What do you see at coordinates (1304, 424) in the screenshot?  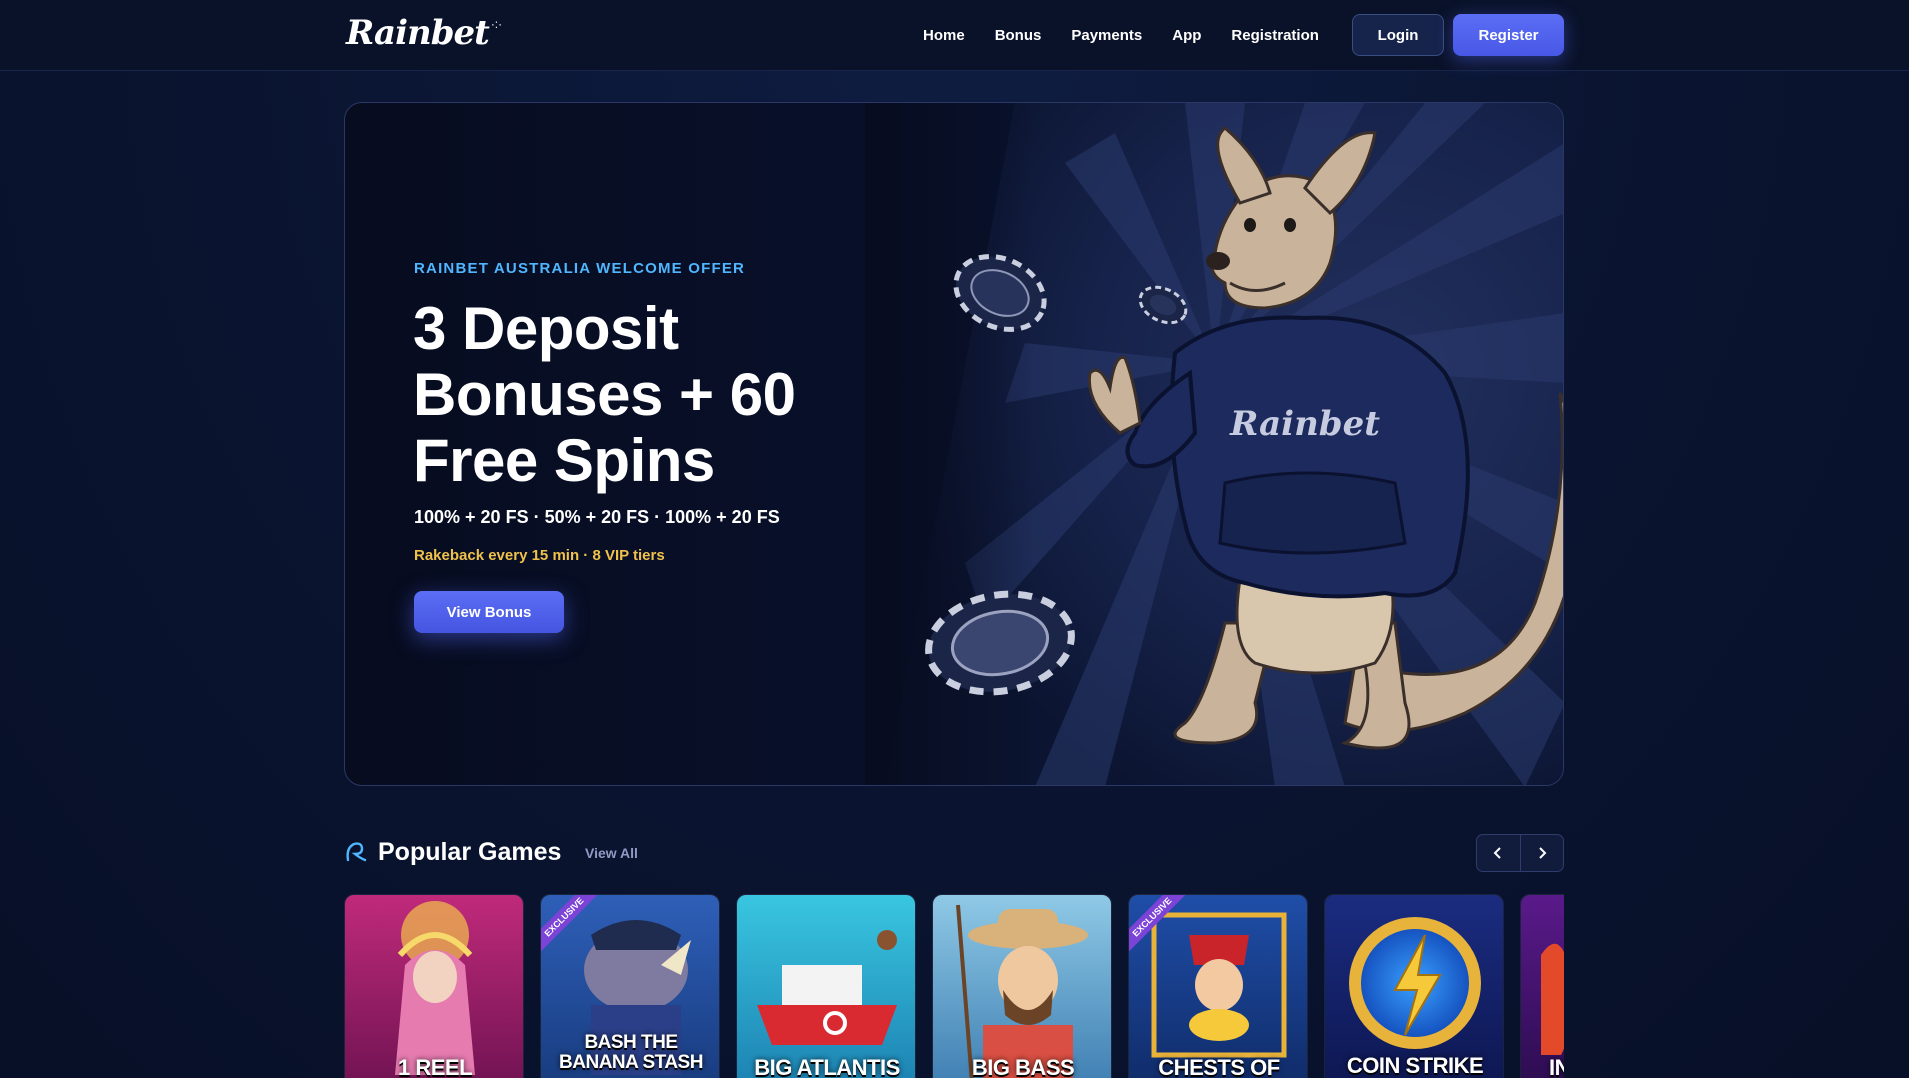 I see `hoodie-logo-text: Rainbet` at bounding box center [1304, 424].